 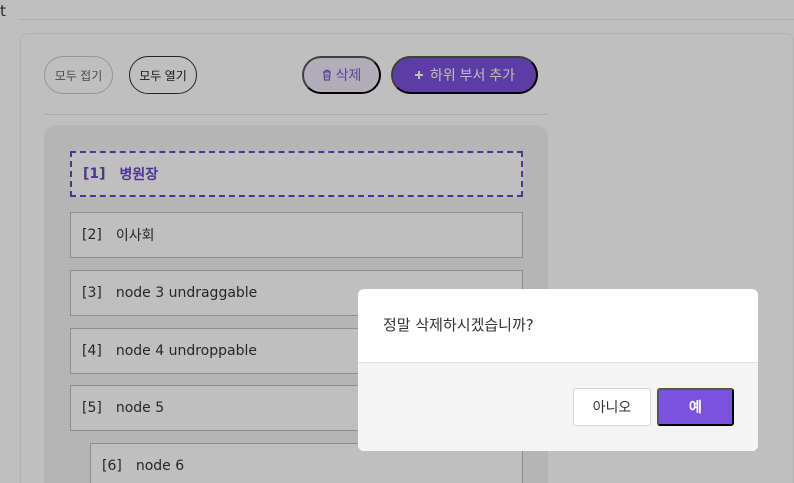 I want to click on yes-button: 예, so click(x=695, y=407).